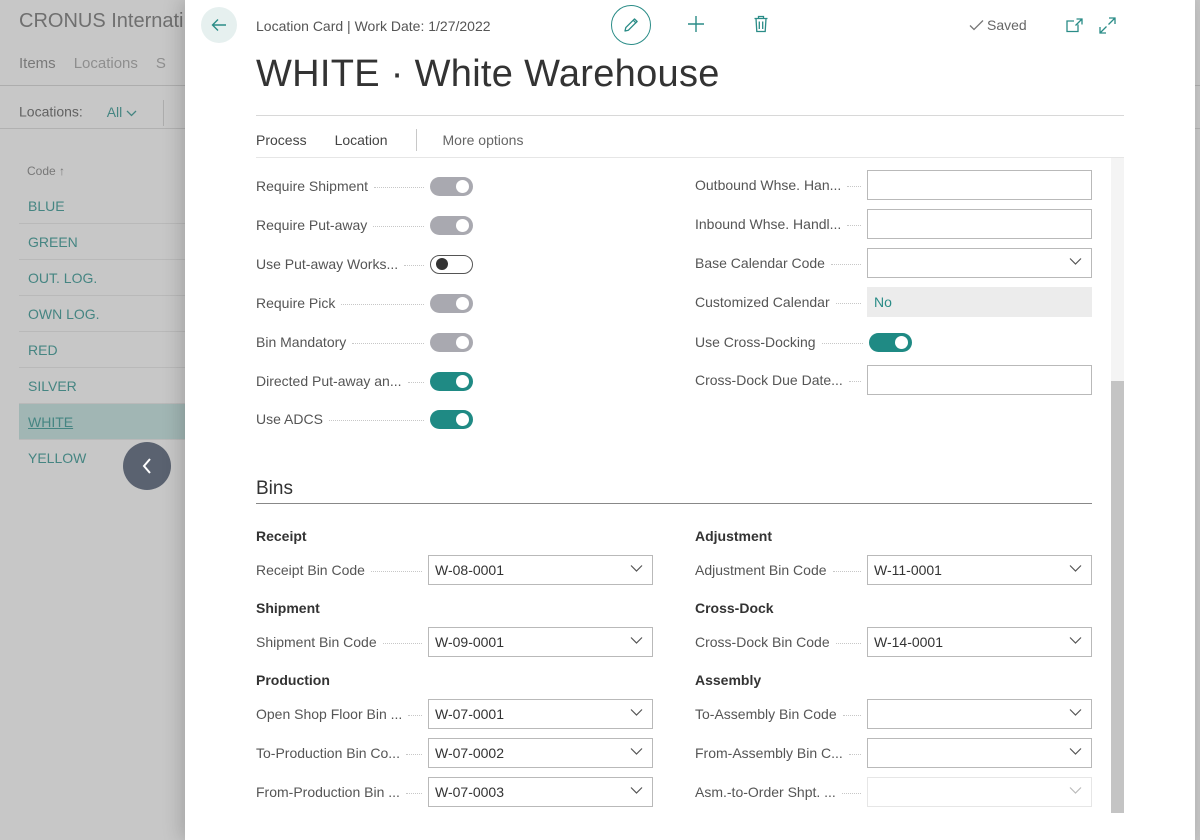 The image size is (1200, 840). What do you see at coordinates (312, 225) in the screenshot?
I see `field-label: Require Put-away` at bounding box center [312, 225].